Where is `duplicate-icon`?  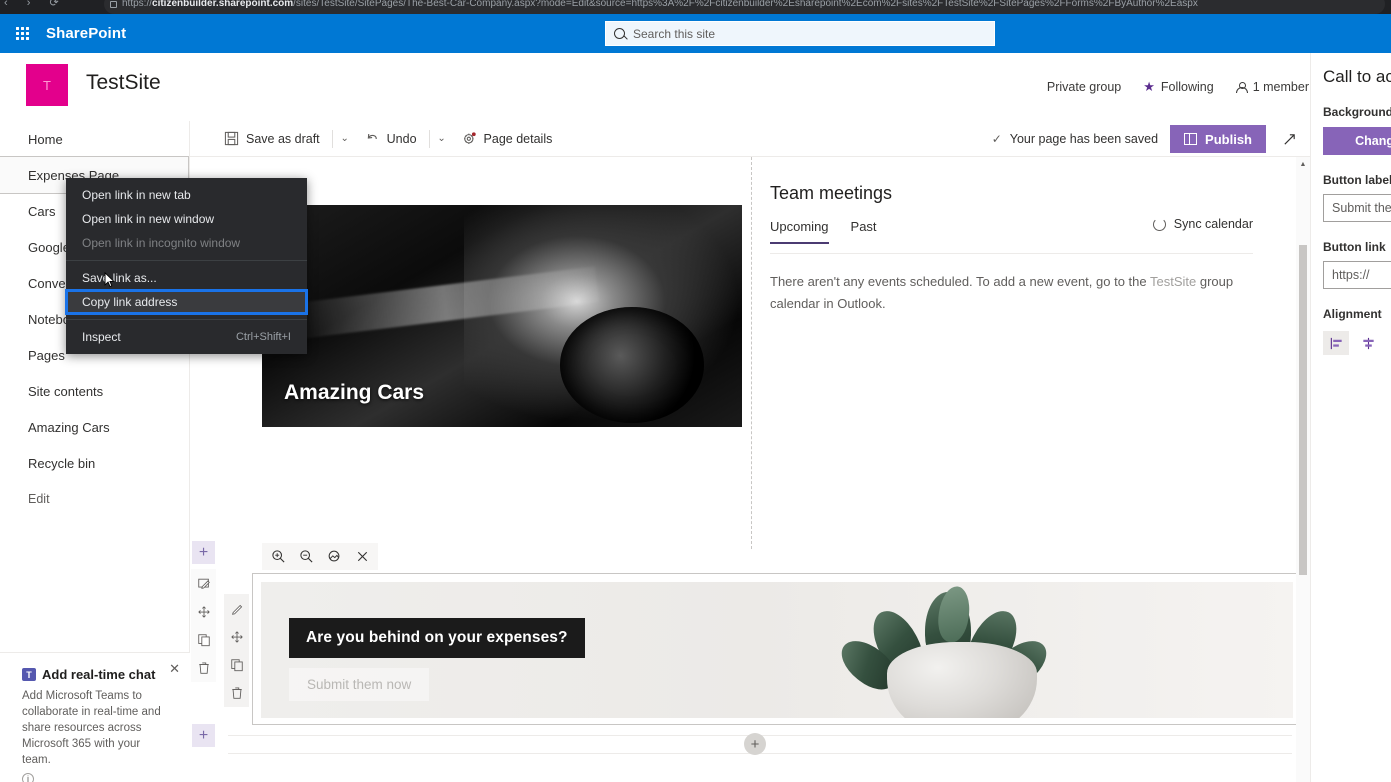
duplicate-icon is located at coordinates (203, 639).